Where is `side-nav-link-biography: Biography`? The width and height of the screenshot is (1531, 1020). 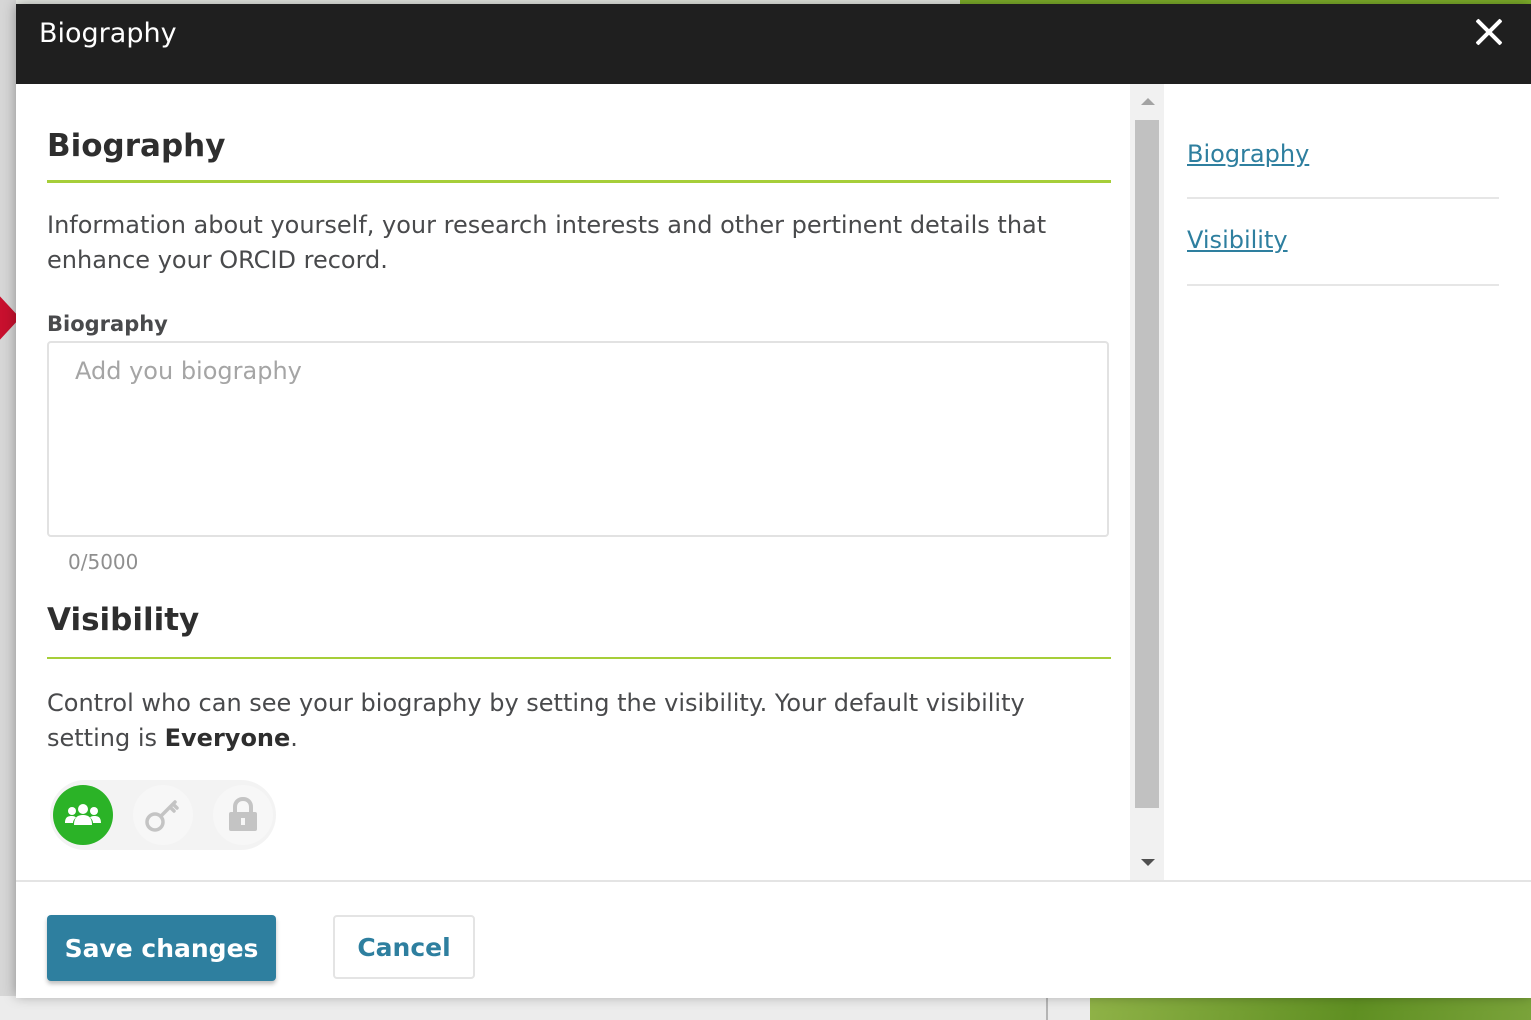 side-nav-link-biography: Biography is located at coordinates (1248, 154).